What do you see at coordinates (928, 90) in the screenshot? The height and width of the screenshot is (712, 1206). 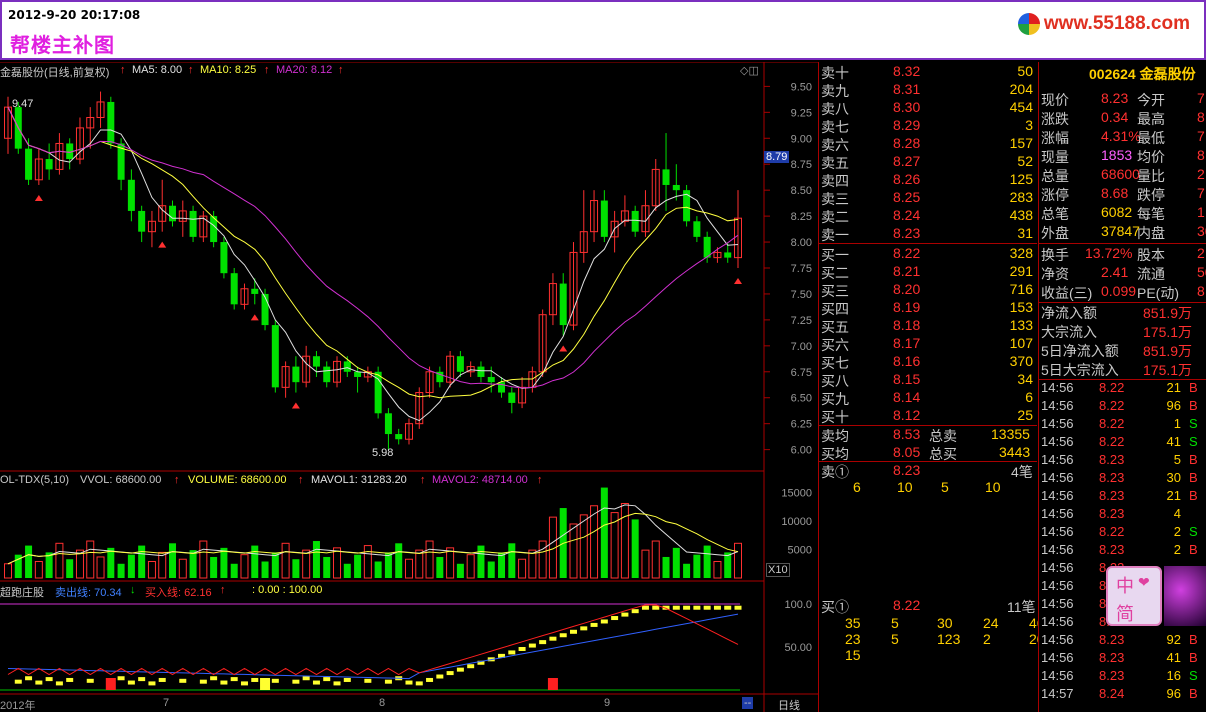 I see `ask-row: 卖九 8.31 204` at bounding box center [928, 90].